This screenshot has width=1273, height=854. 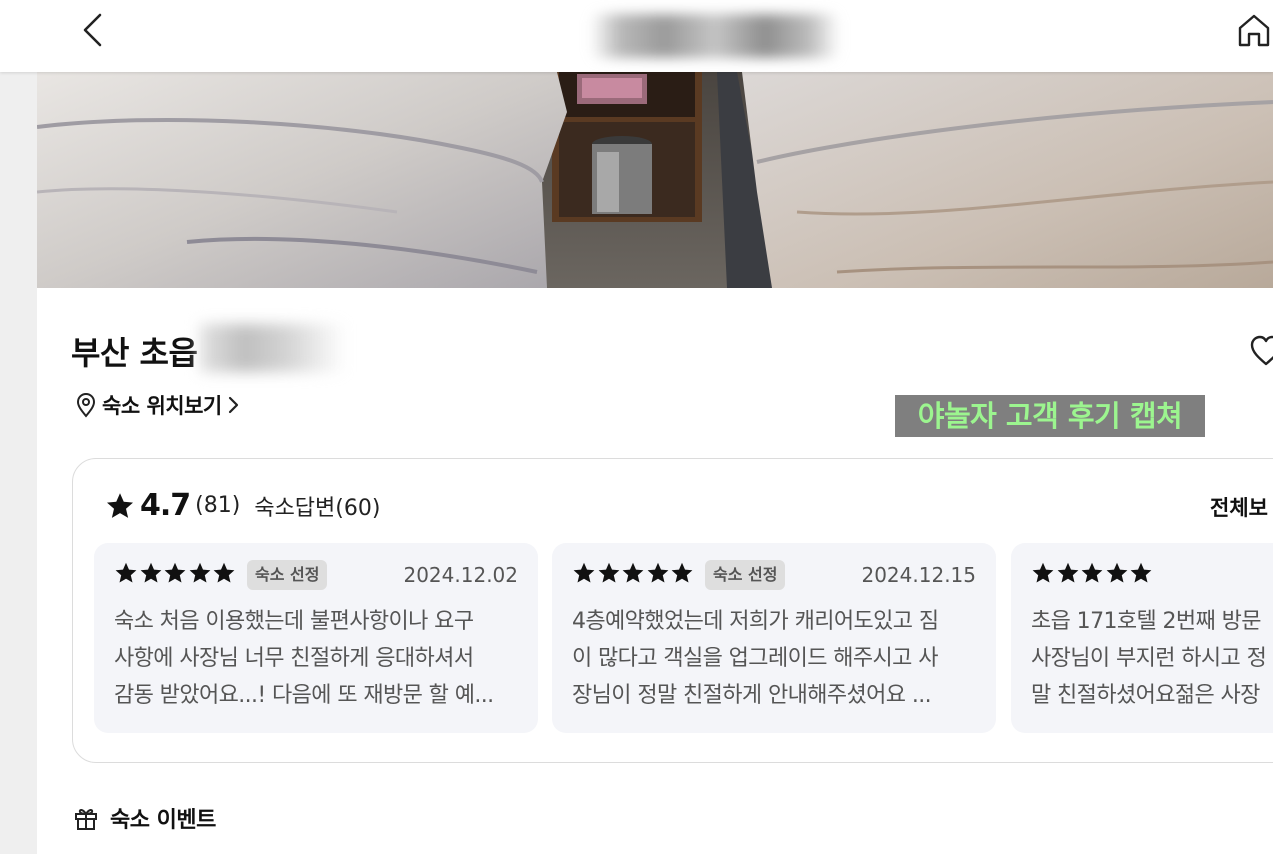 What do you see at coordinates (1149, 658) in the screenshot?
I see `review-text-line: 사장님이 부지런 하시고 정` at bounding box center [1149, 658].